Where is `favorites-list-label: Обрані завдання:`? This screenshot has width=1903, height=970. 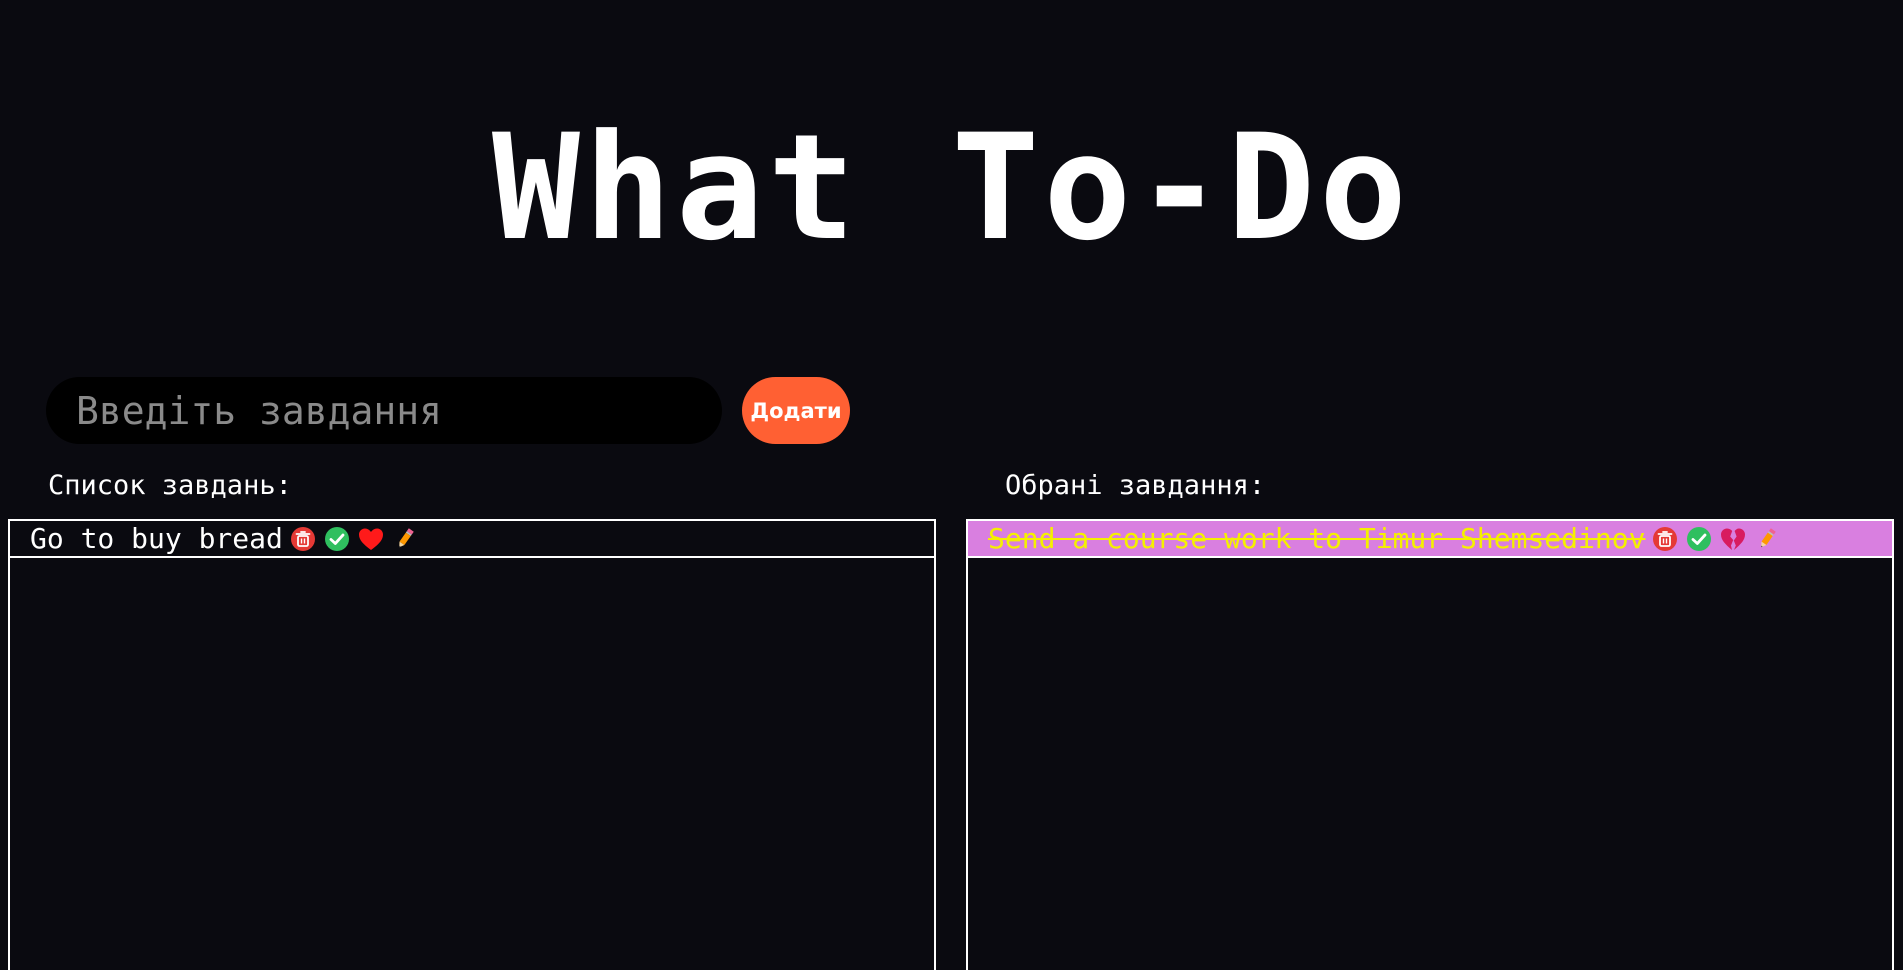 favorites-list-label: Обрані завдання: is located at coordinates (1135, 485).